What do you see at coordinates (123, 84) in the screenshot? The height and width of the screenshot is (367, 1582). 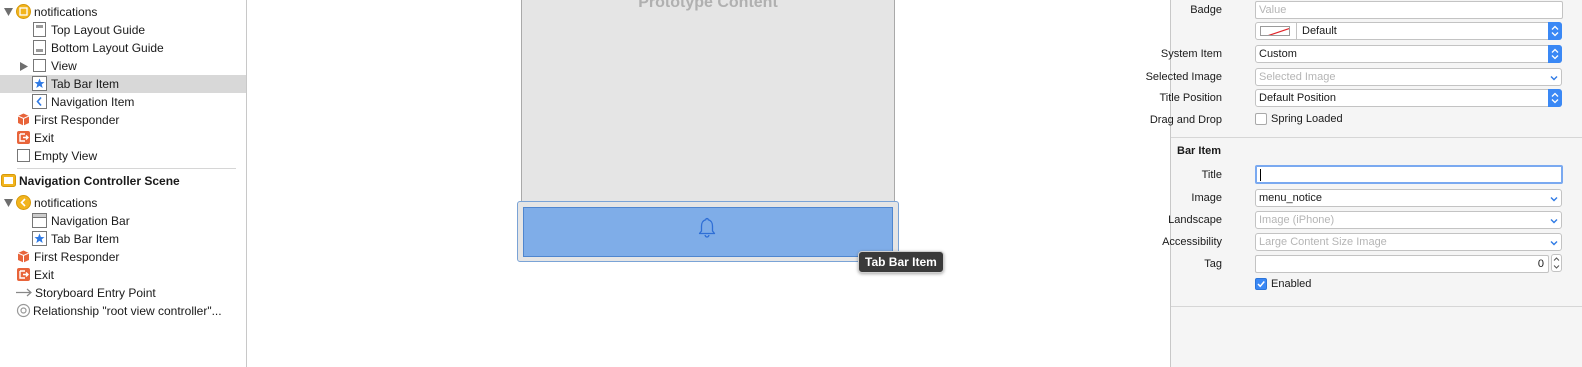 I see `outline-item-tab-bar-item-selected: Tab Bar Item` at bounding box center [123, 84].